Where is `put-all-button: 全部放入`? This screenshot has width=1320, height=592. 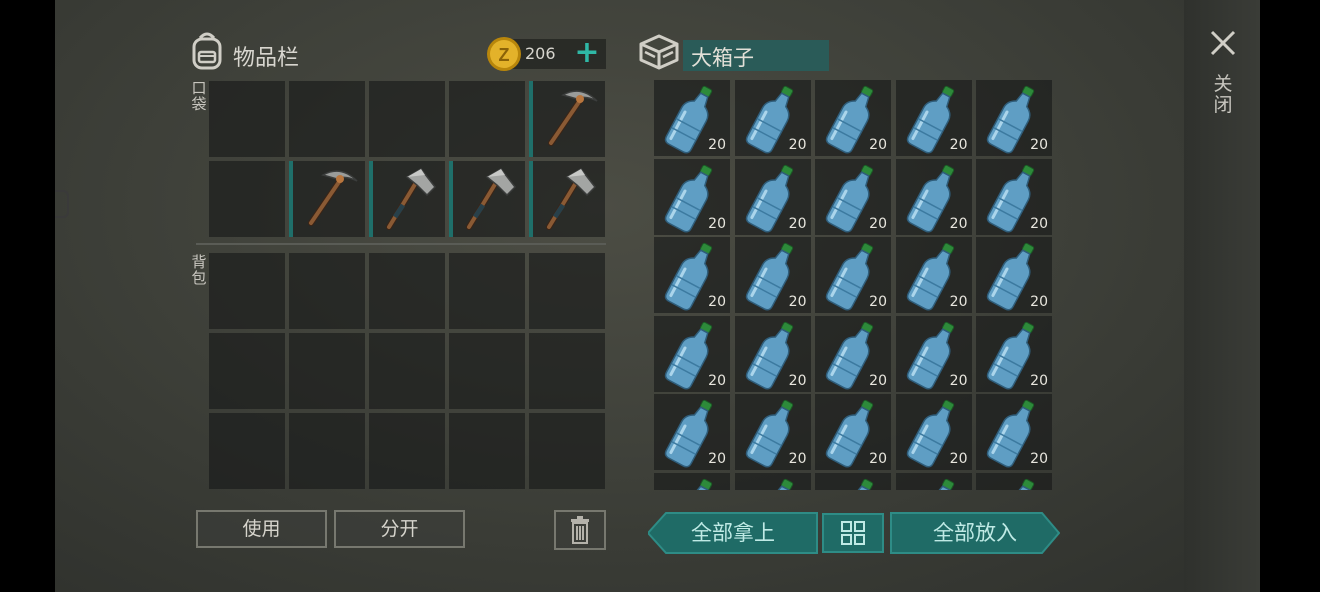 put-all-button: 全部放入 is located at coordinates (975, 533).